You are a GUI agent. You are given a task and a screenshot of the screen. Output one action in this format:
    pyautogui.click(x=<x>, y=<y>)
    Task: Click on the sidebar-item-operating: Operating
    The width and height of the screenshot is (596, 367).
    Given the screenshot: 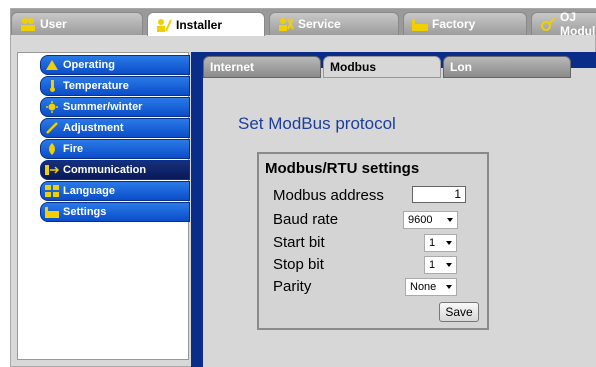 What is the action you would take?
    pyautogui.click(x=115, y=65)
    